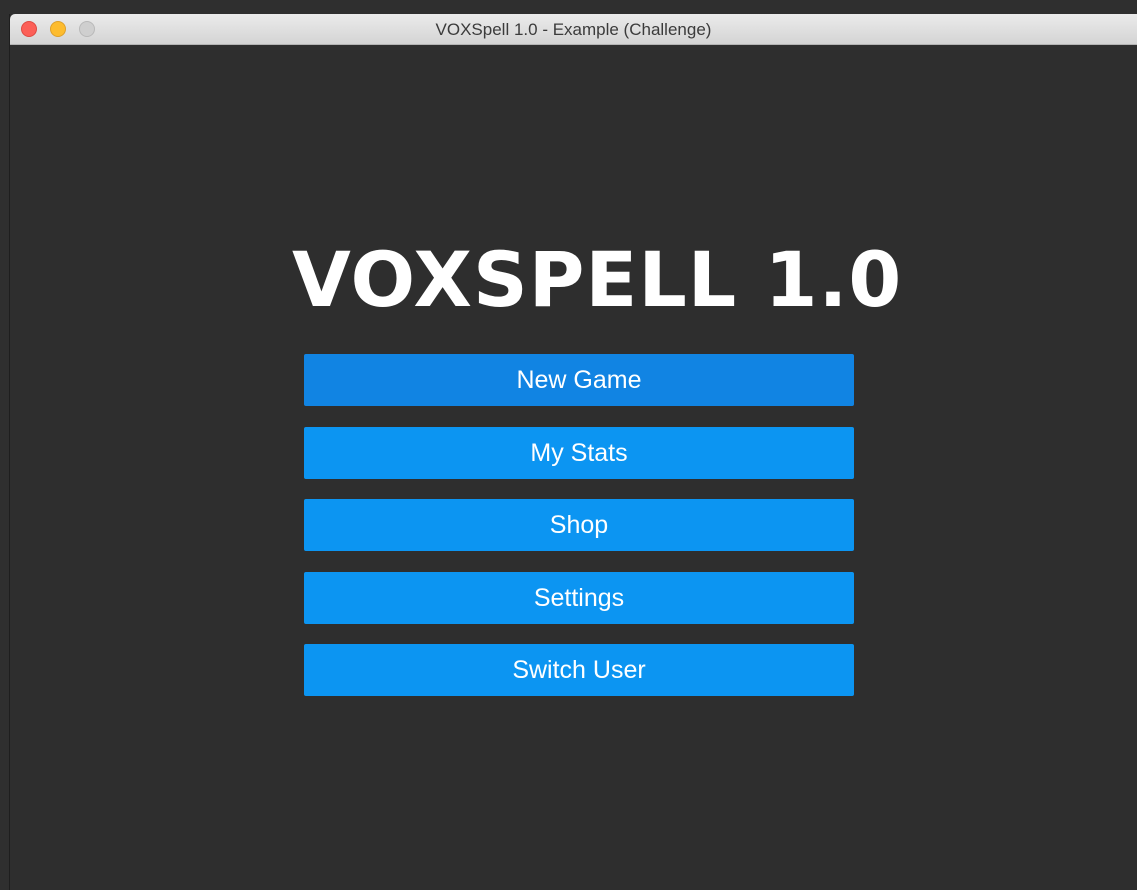  I want to click on new-game-button: New Game, so click(579, 380).